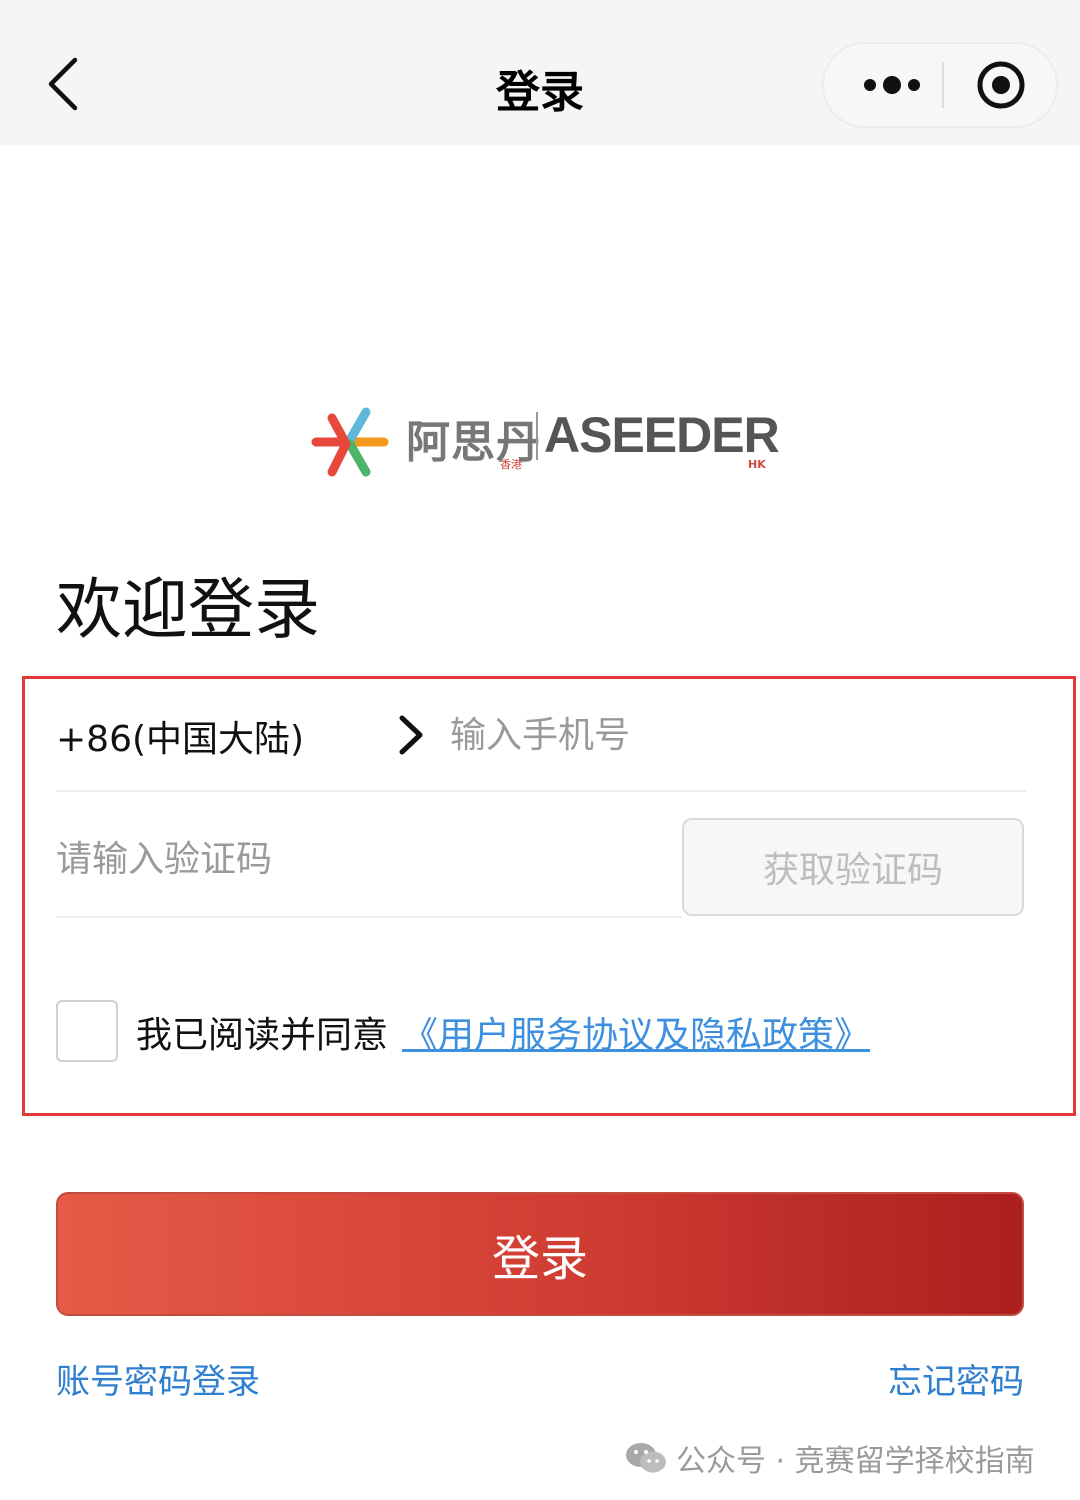 This screenshot has height=1500, width=1080. Describe the element at coordinates (956, 1378) in the screenshot. I see `forgot-password-link: 忘记密码` at that location.